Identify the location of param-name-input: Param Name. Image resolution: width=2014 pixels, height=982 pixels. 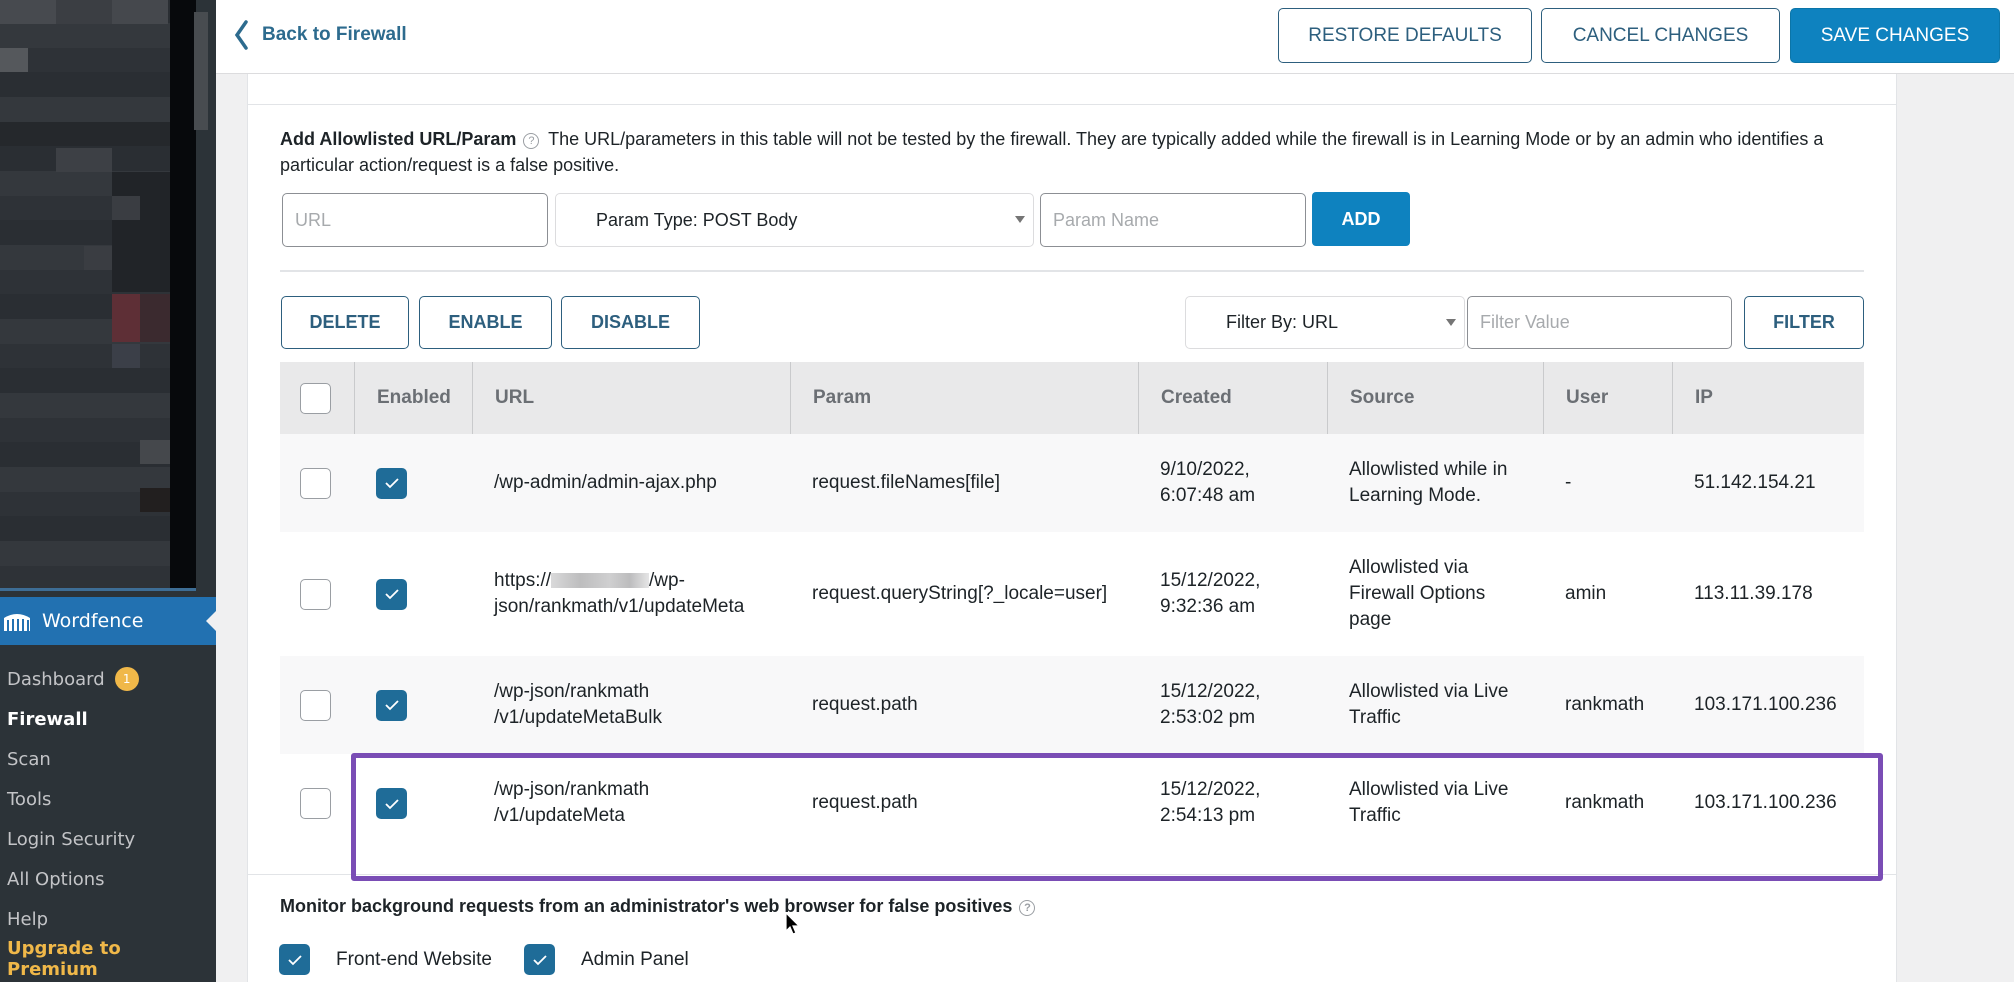
(1173, 220).